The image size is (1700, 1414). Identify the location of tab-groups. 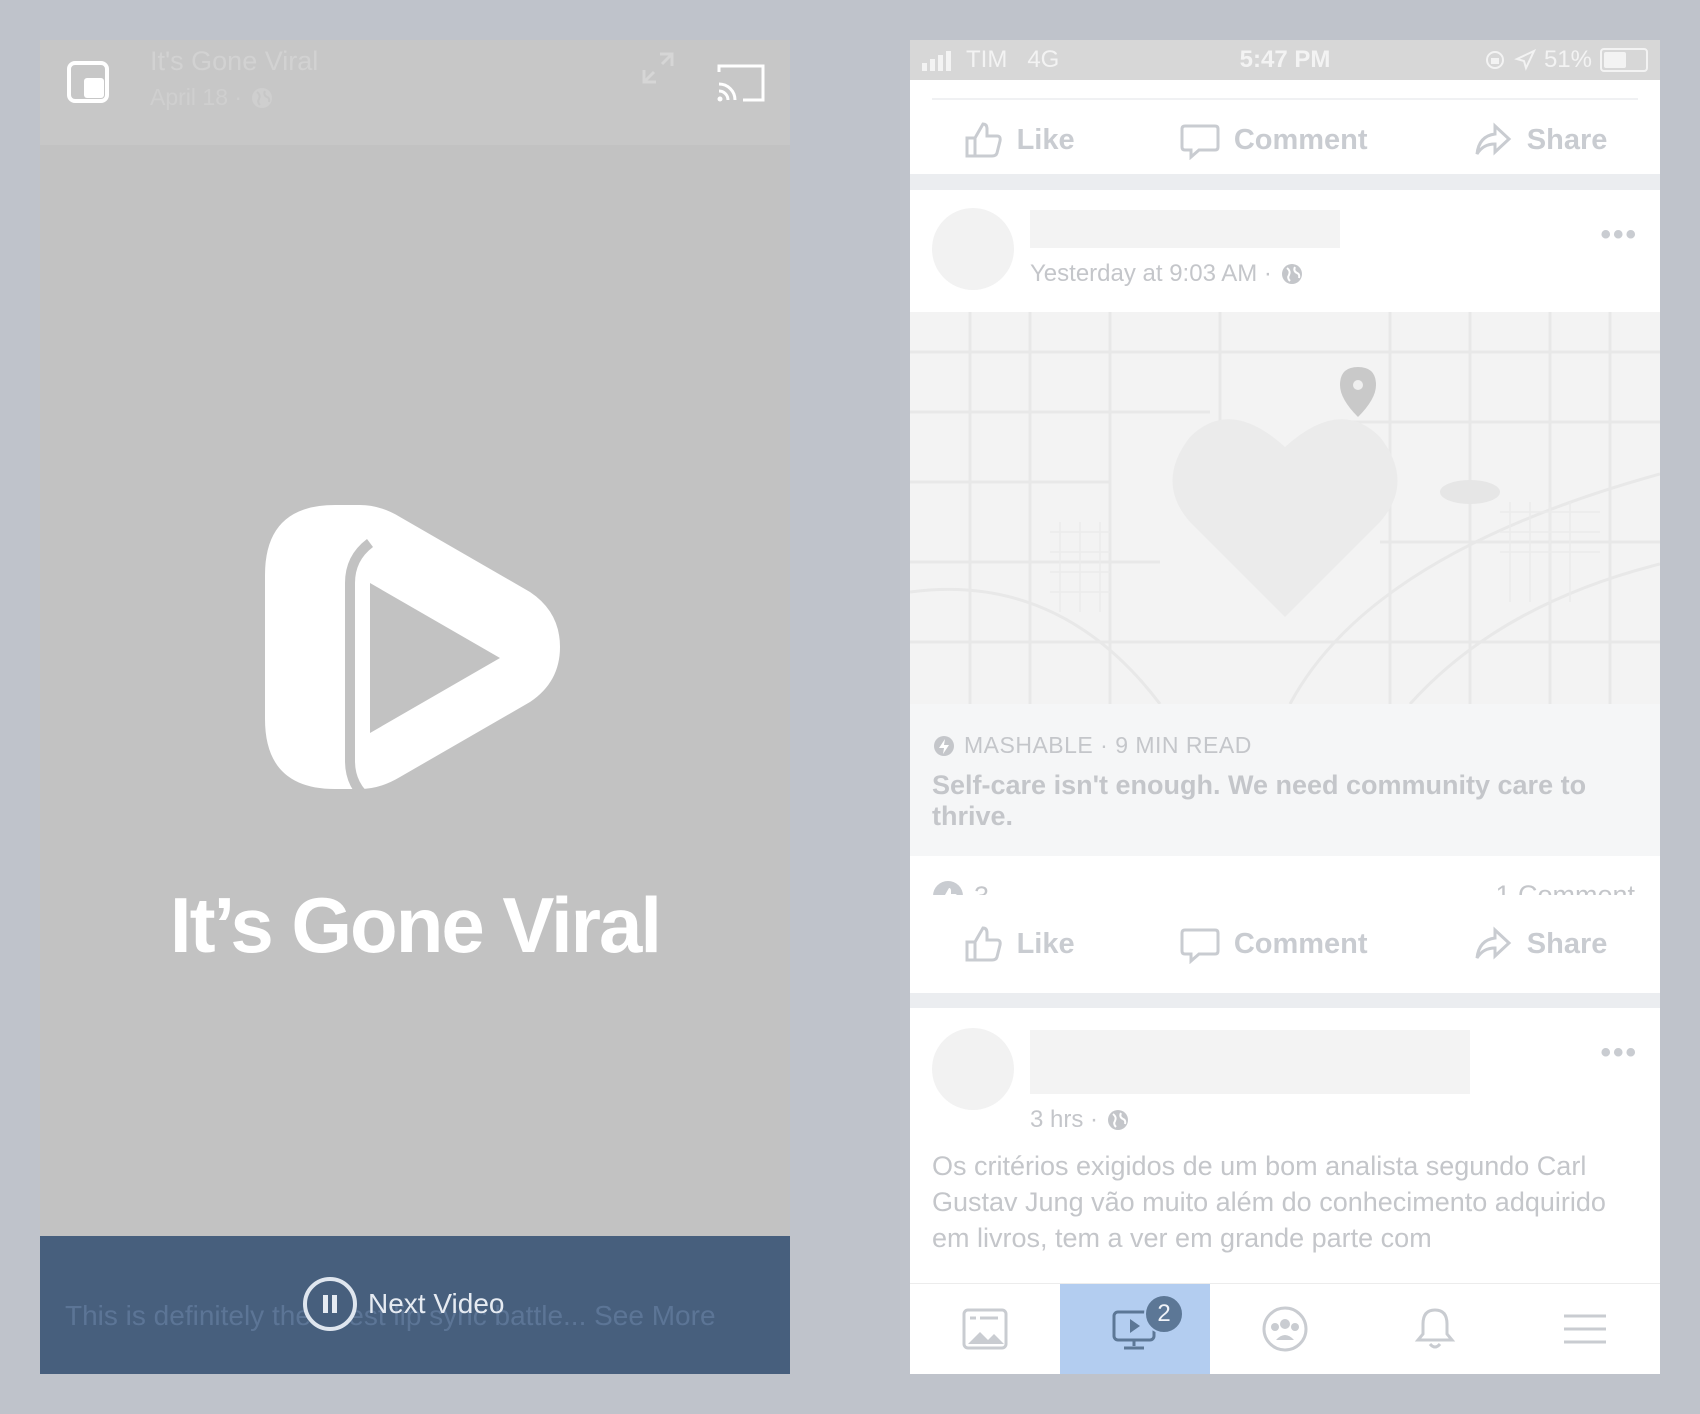
(1285, 1329).